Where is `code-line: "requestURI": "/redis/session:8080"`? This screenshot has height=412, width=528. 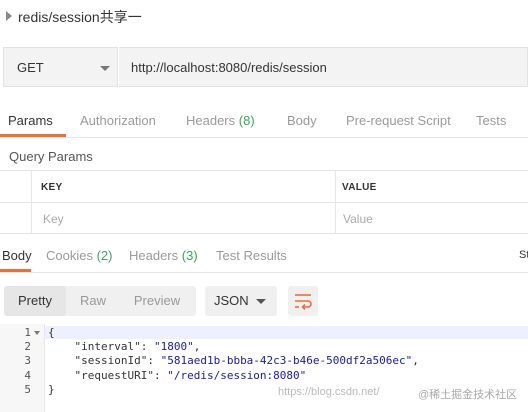
code-line: "requestURI": "/redis/session:8080" is located at coordinates (177, 375).